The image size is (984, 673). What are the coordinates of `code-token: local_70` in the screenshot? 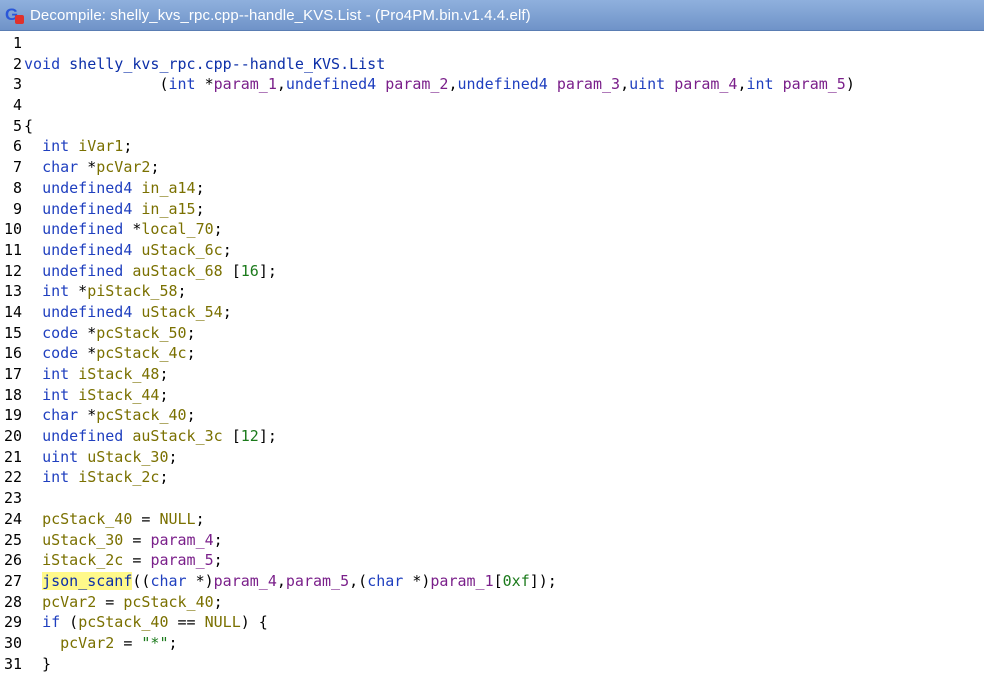 It's located at (177, 229).